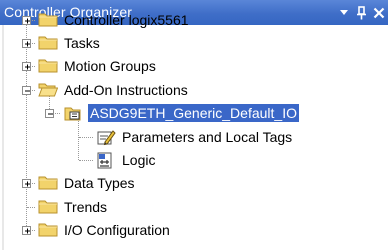  I want to click on tree-item: Tasks, so click(70, 43).